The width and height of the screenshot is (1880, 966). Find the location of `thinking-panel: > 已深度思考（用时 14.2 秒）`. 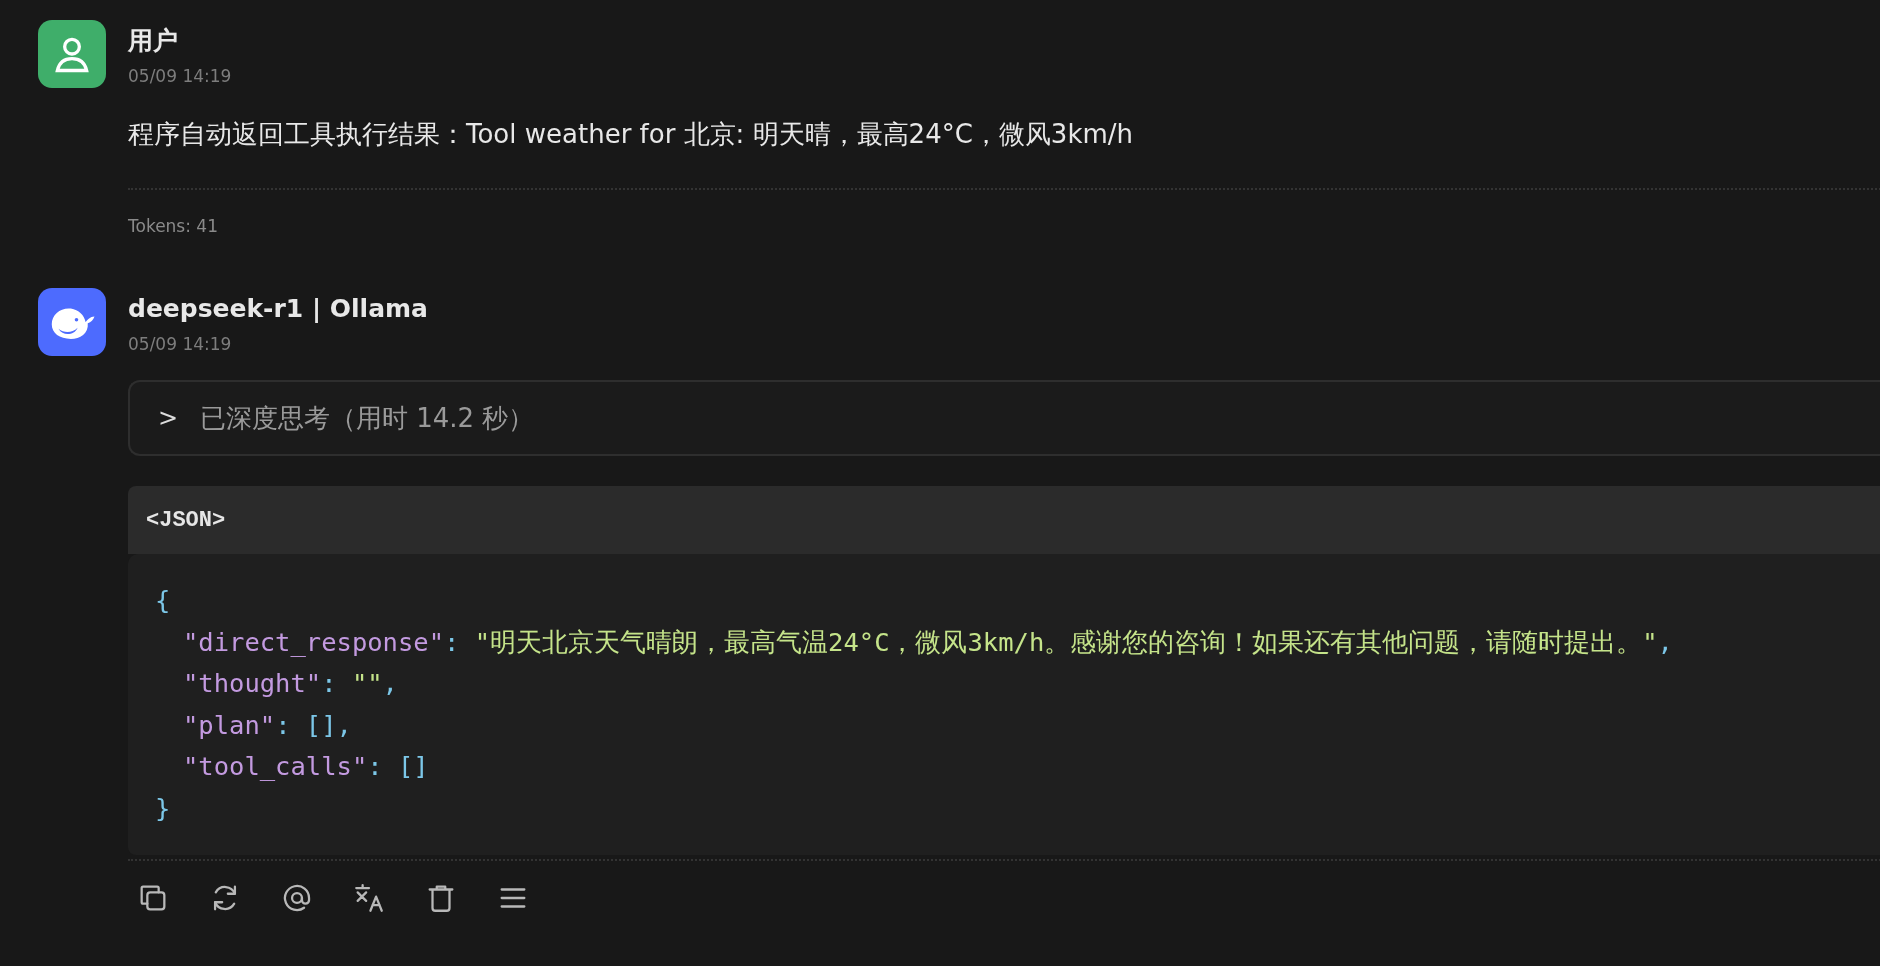

thinking-panel: > 已深度思考（用时 14.2 秒） is located at coordinates (1004, 418).